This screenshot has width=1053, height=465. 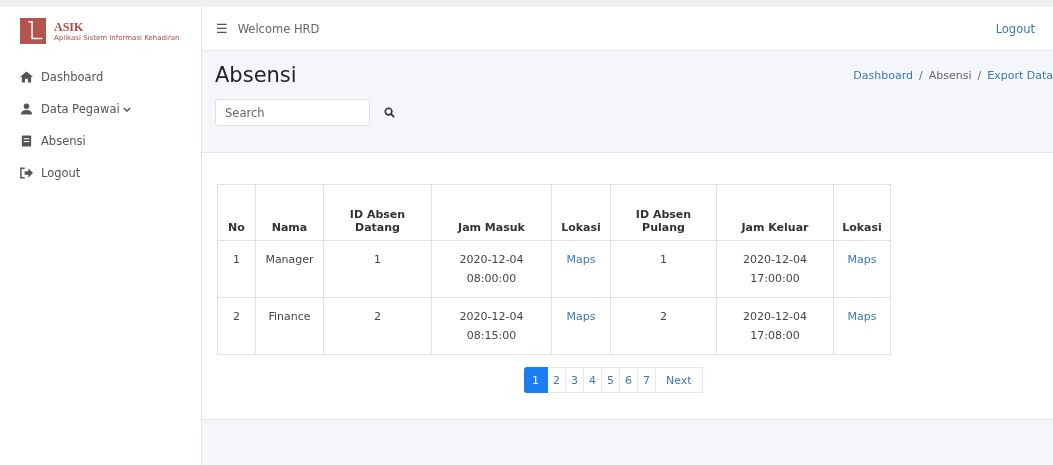 What do you see at coordinates (775, 326) in the screenshot?
I see `table-cell: 2020-12-04 17:08:00` at bounding box center [775, 326].